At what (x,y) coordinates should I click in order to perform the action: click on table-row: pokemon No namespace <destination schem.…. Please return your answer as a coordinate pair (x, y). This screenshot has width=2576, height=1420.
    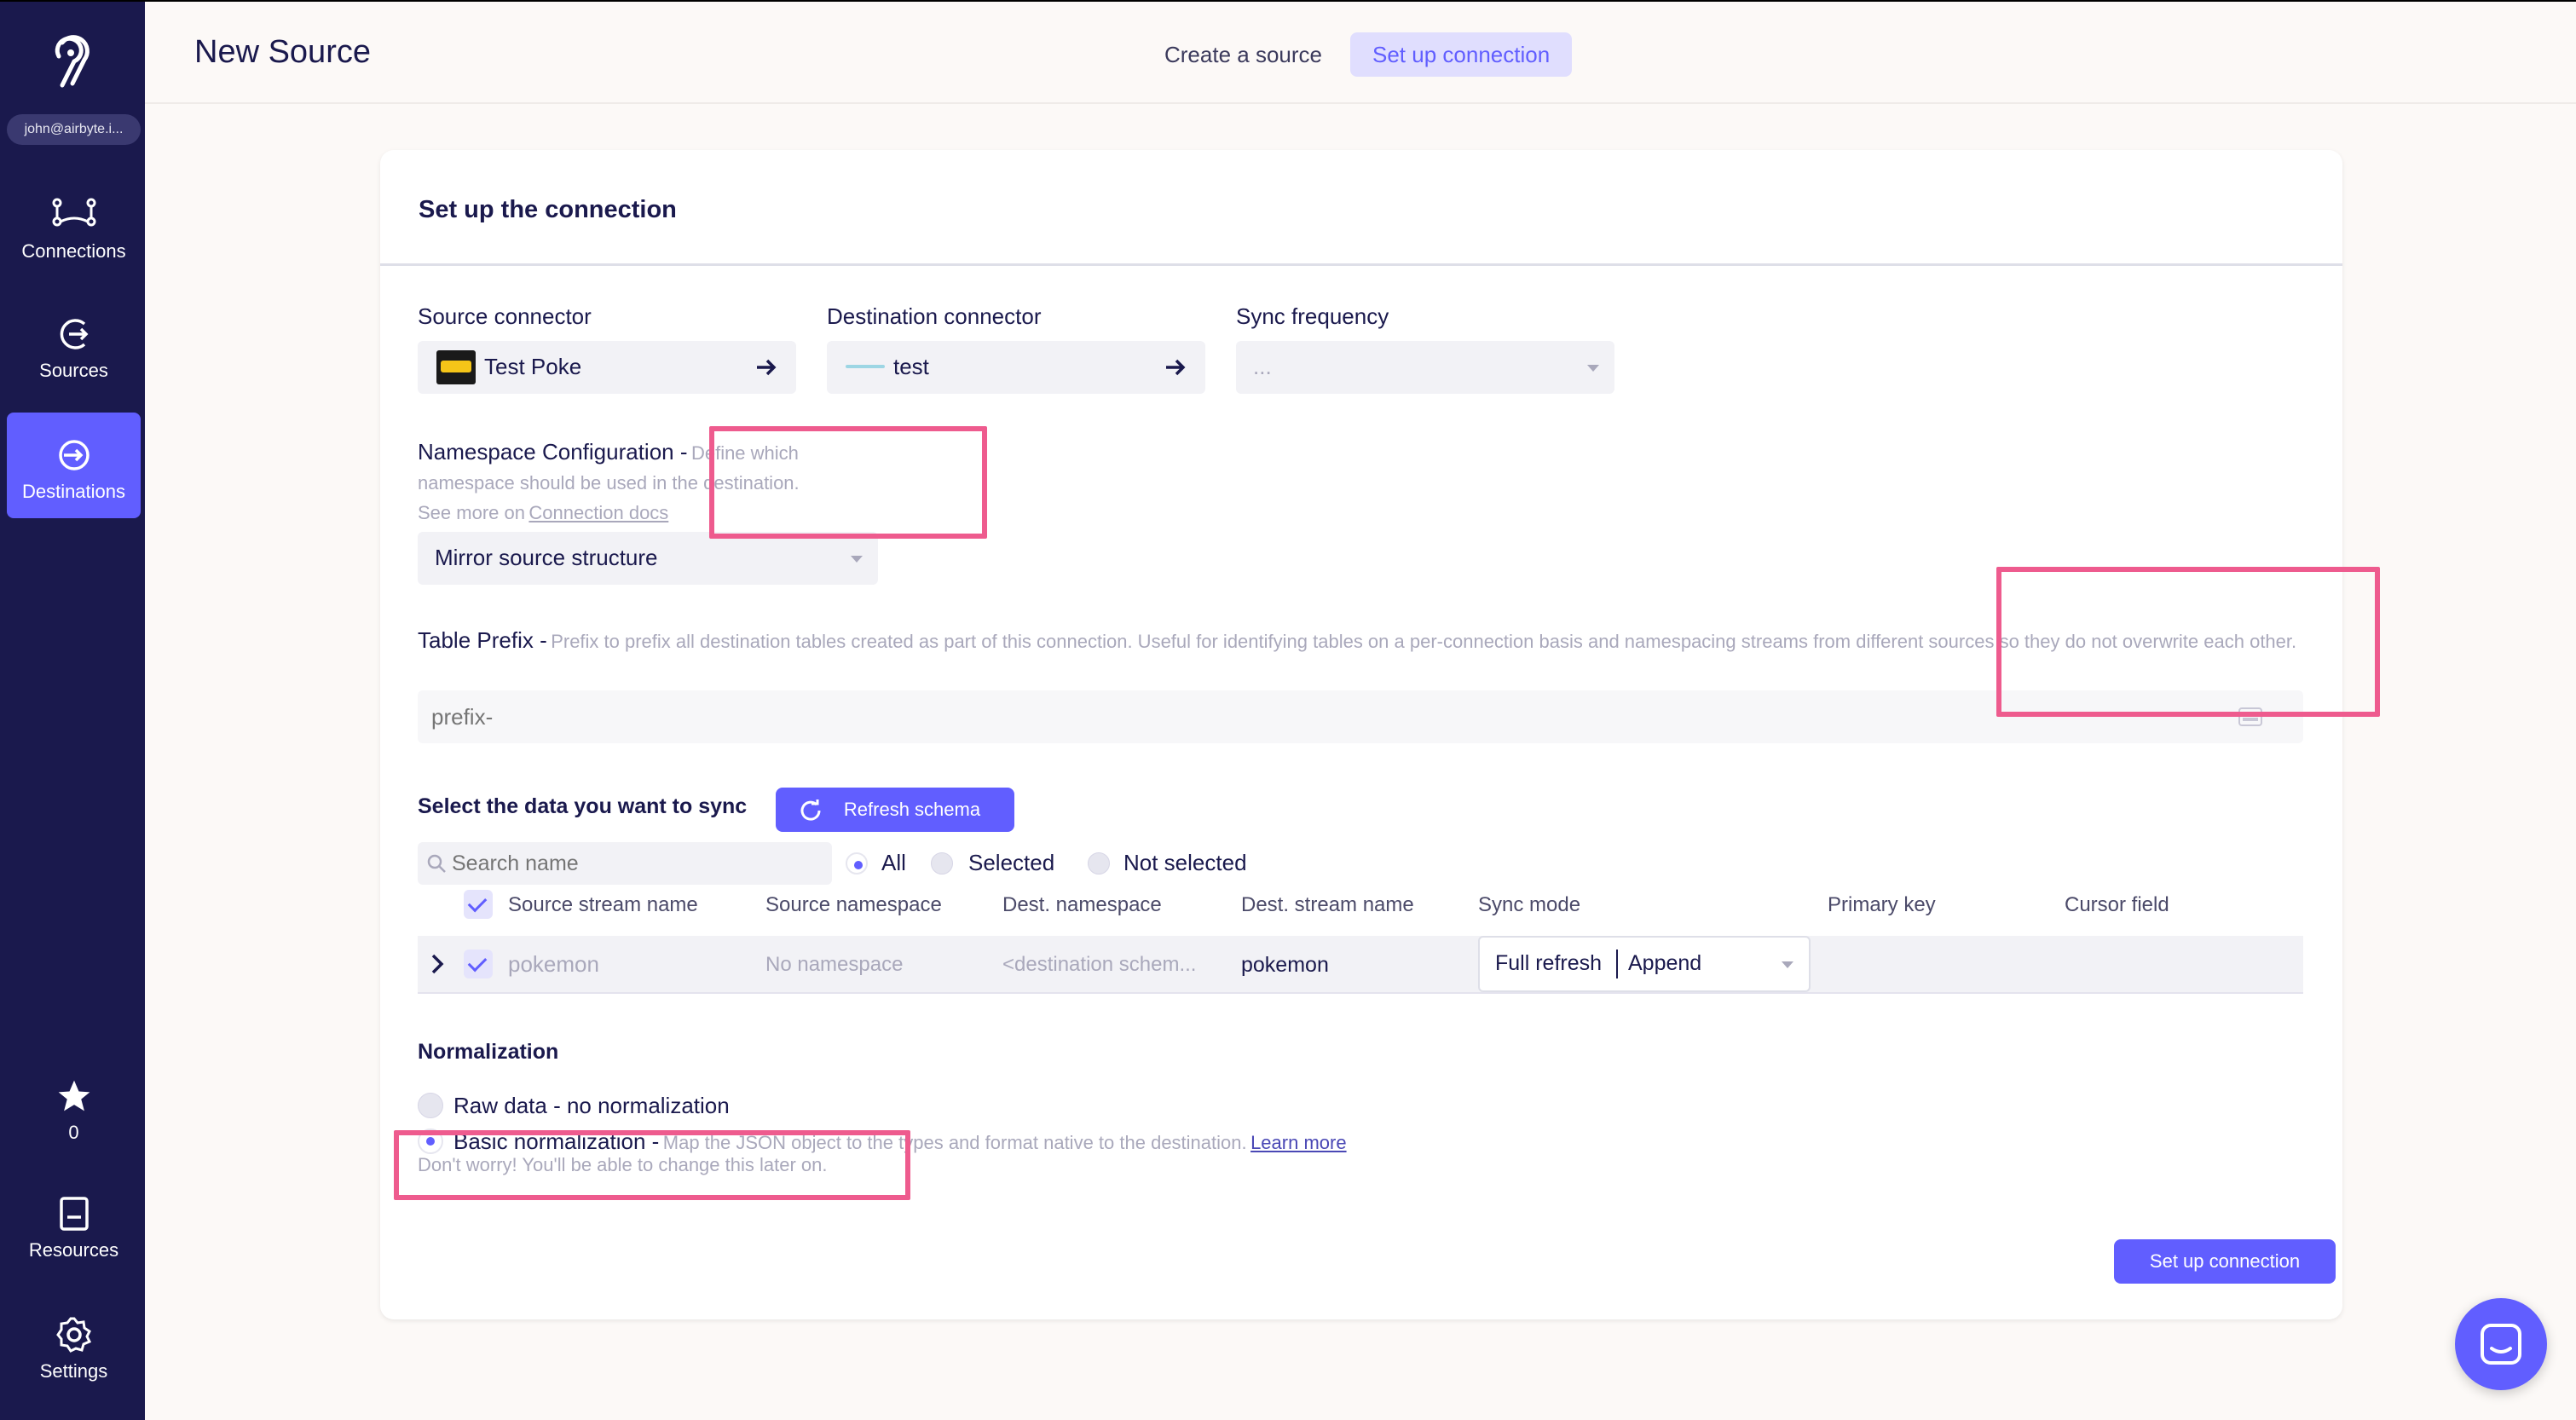
    Looking at the image, I should click on (1360, 965).